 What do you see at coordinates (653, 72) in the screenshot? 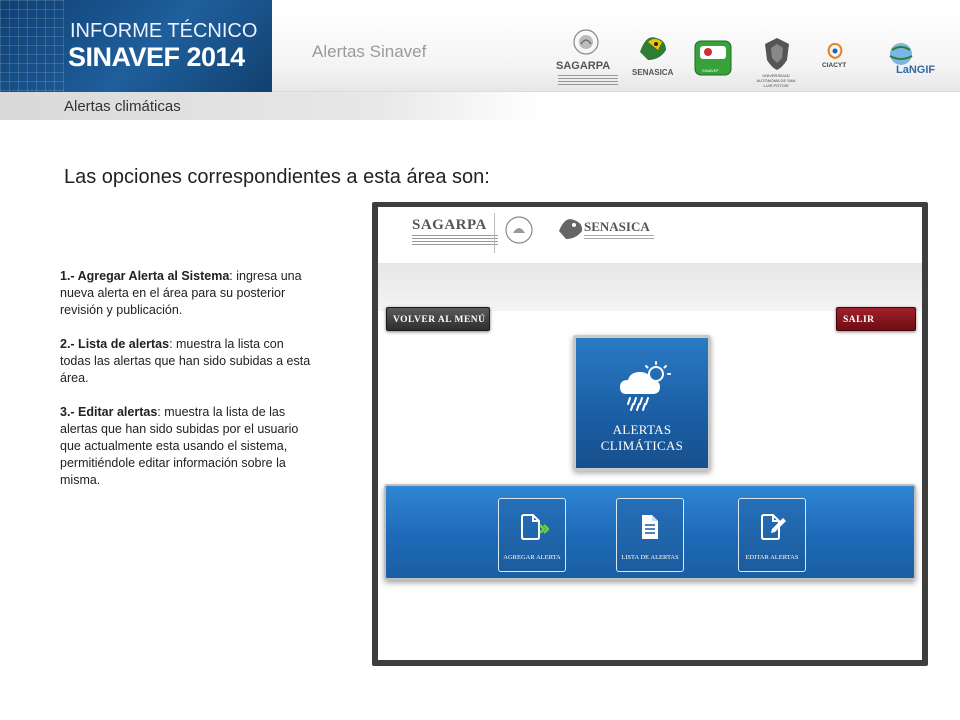
I see `senasica-logo-text: SENASICA` at bounding box center [653, 72].